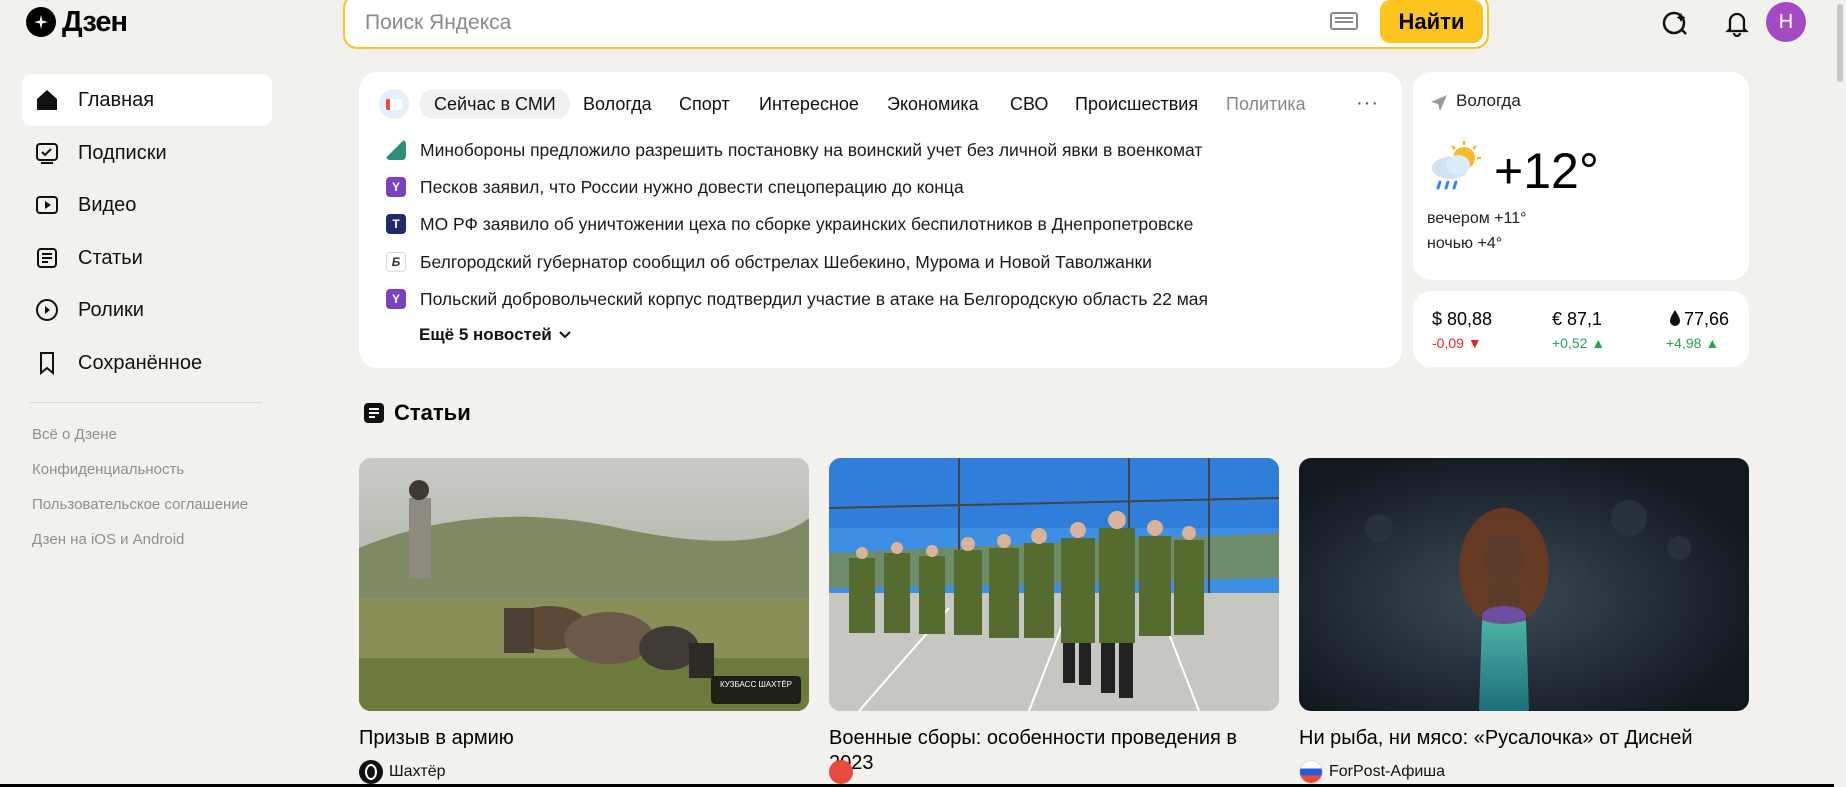 This screenshot has width=1846, height=787. Describe the element at coordinates (1488, 100) in the screenshot. I see `weather-city: Вологда` at that location.